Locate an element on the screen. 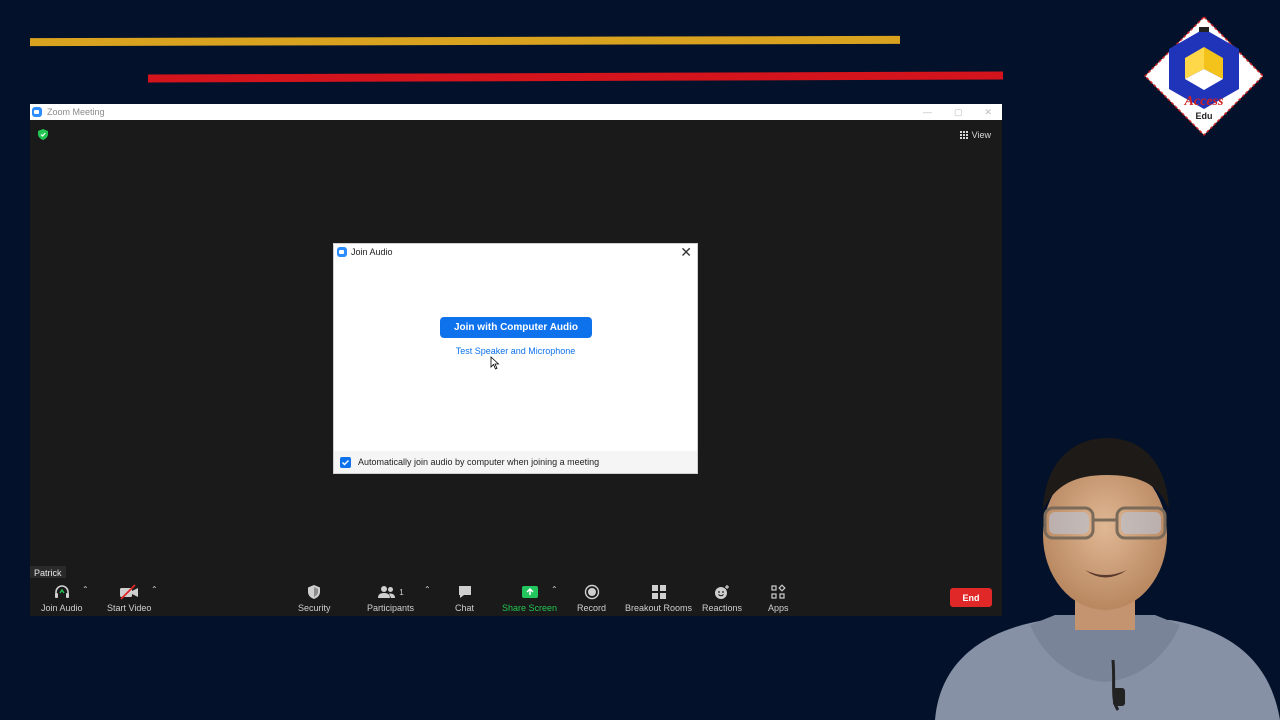 This screenshot has height=720, width=1280. view-label: View is located at coordinates (981, 135).